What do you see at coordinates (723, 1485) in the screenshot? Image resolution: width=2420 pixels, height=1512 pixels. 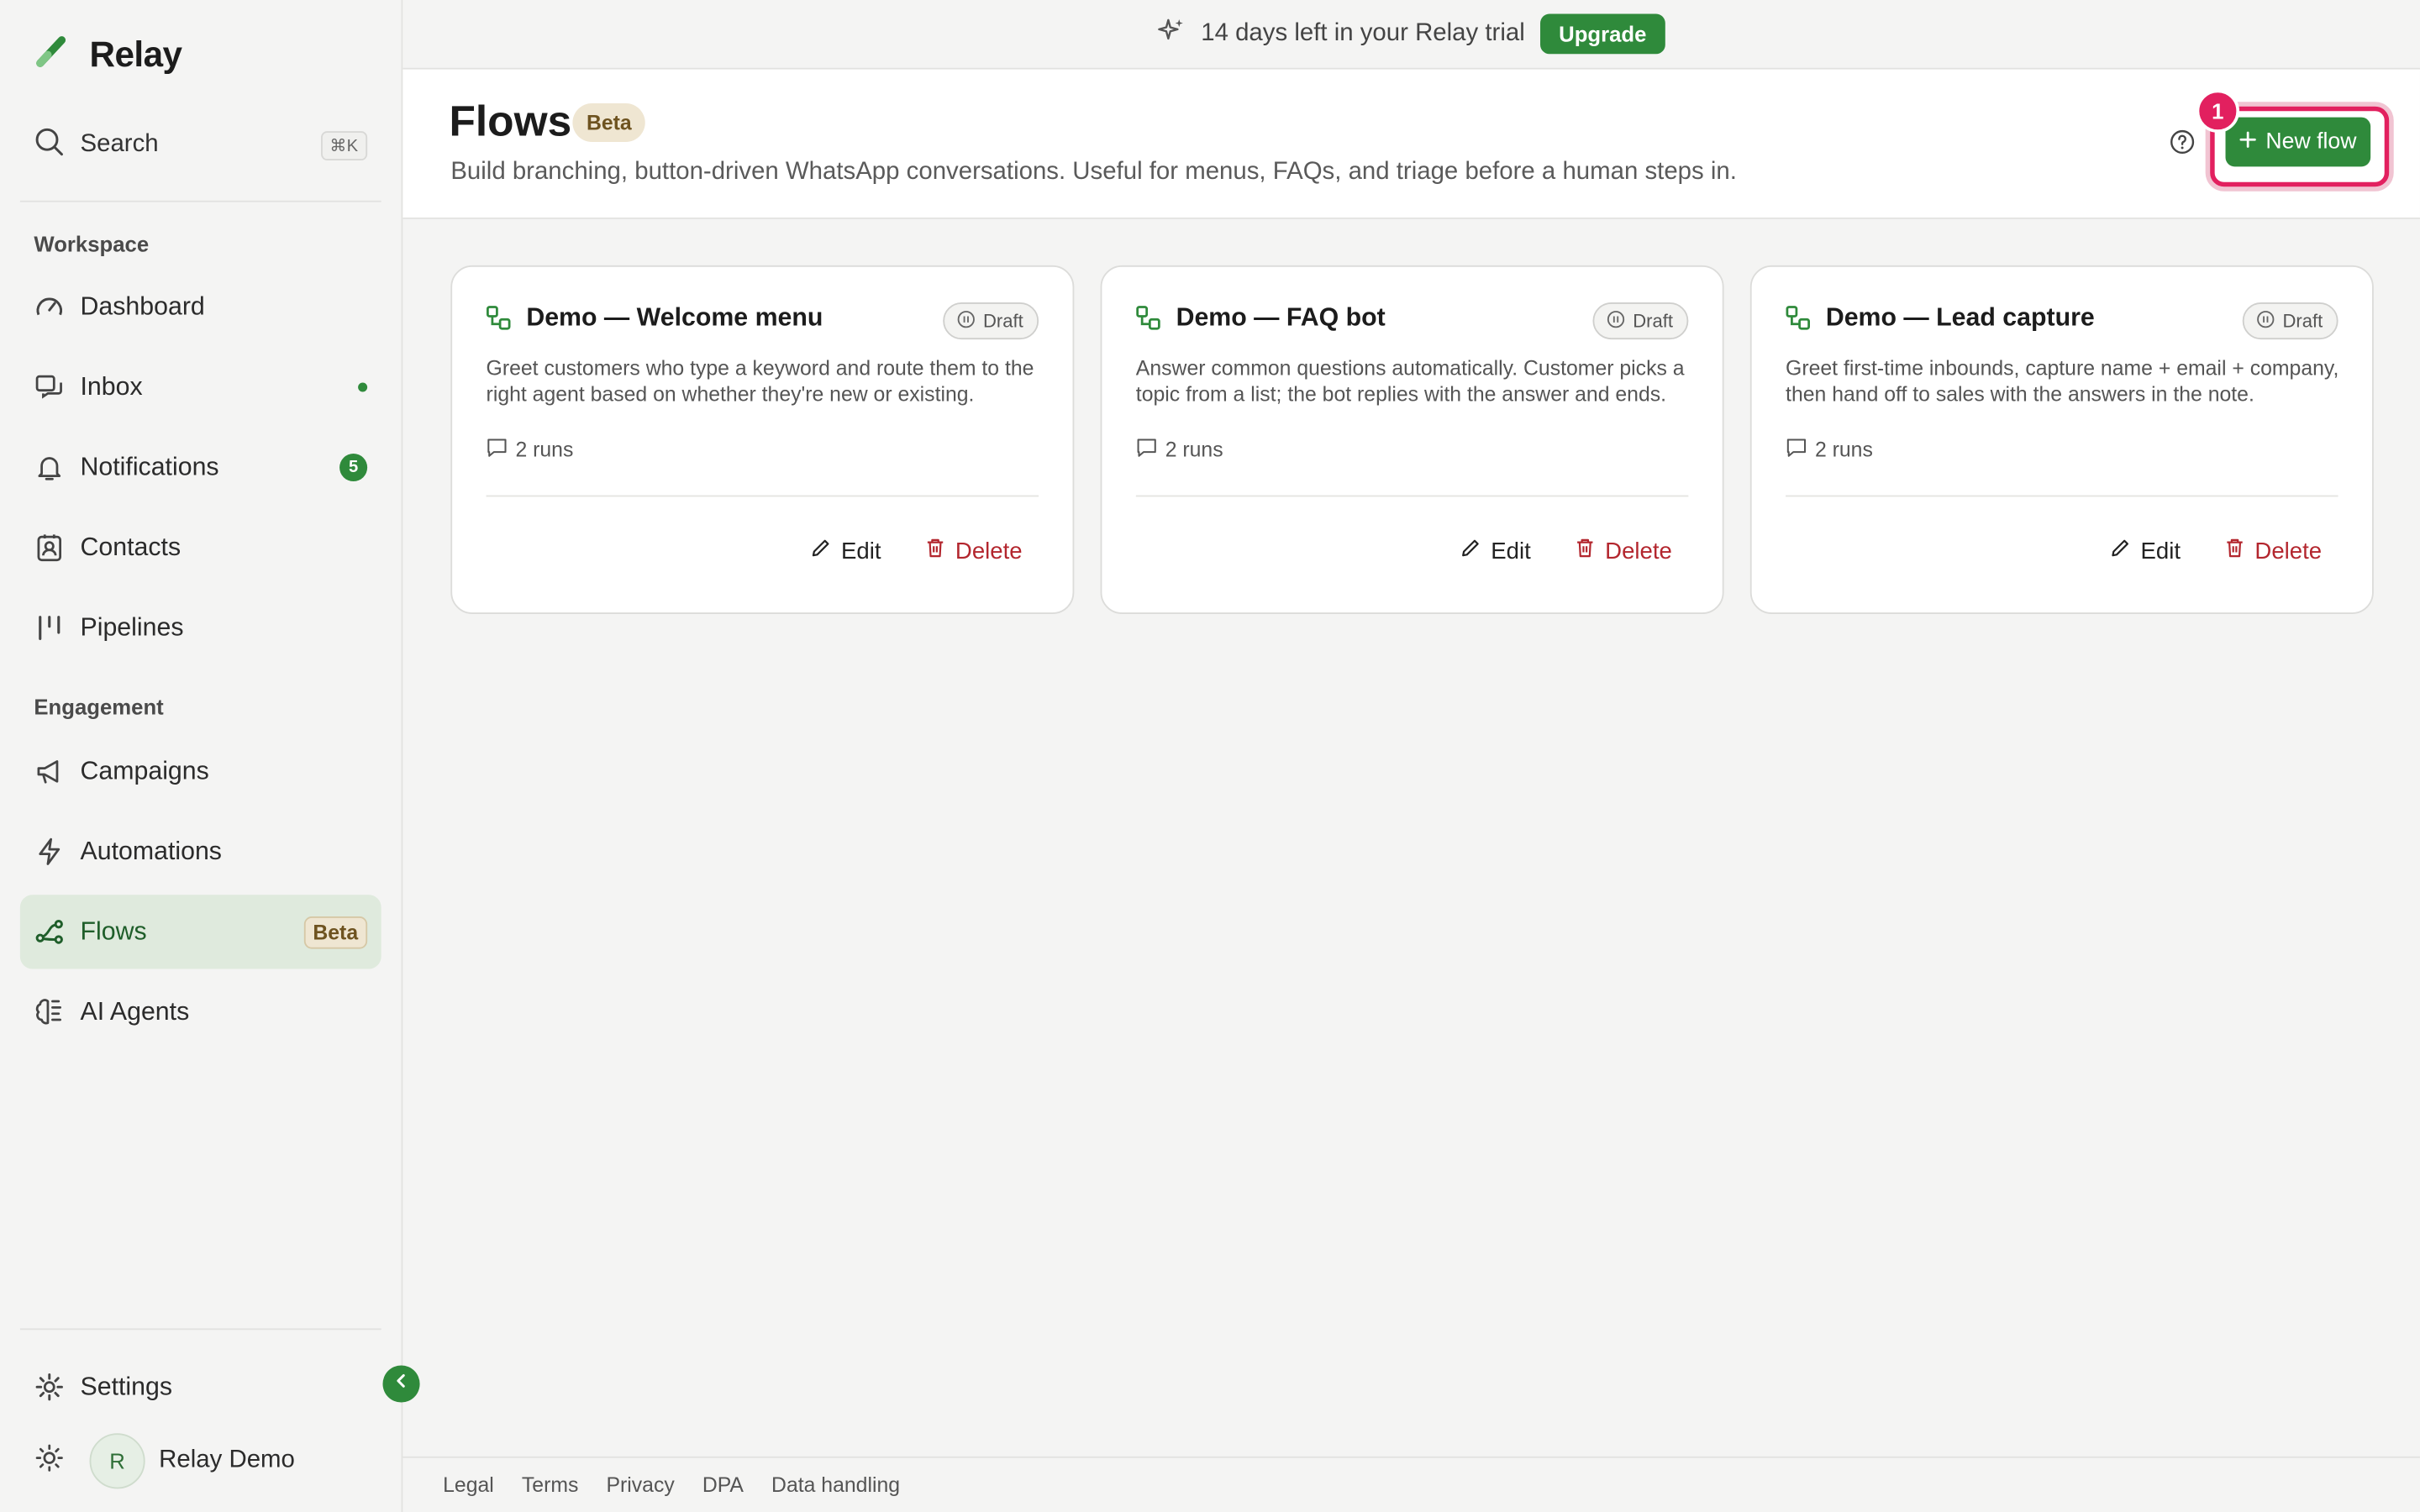 I see `footer-link-dpa: DPA` at bounding box center [723, 1485].